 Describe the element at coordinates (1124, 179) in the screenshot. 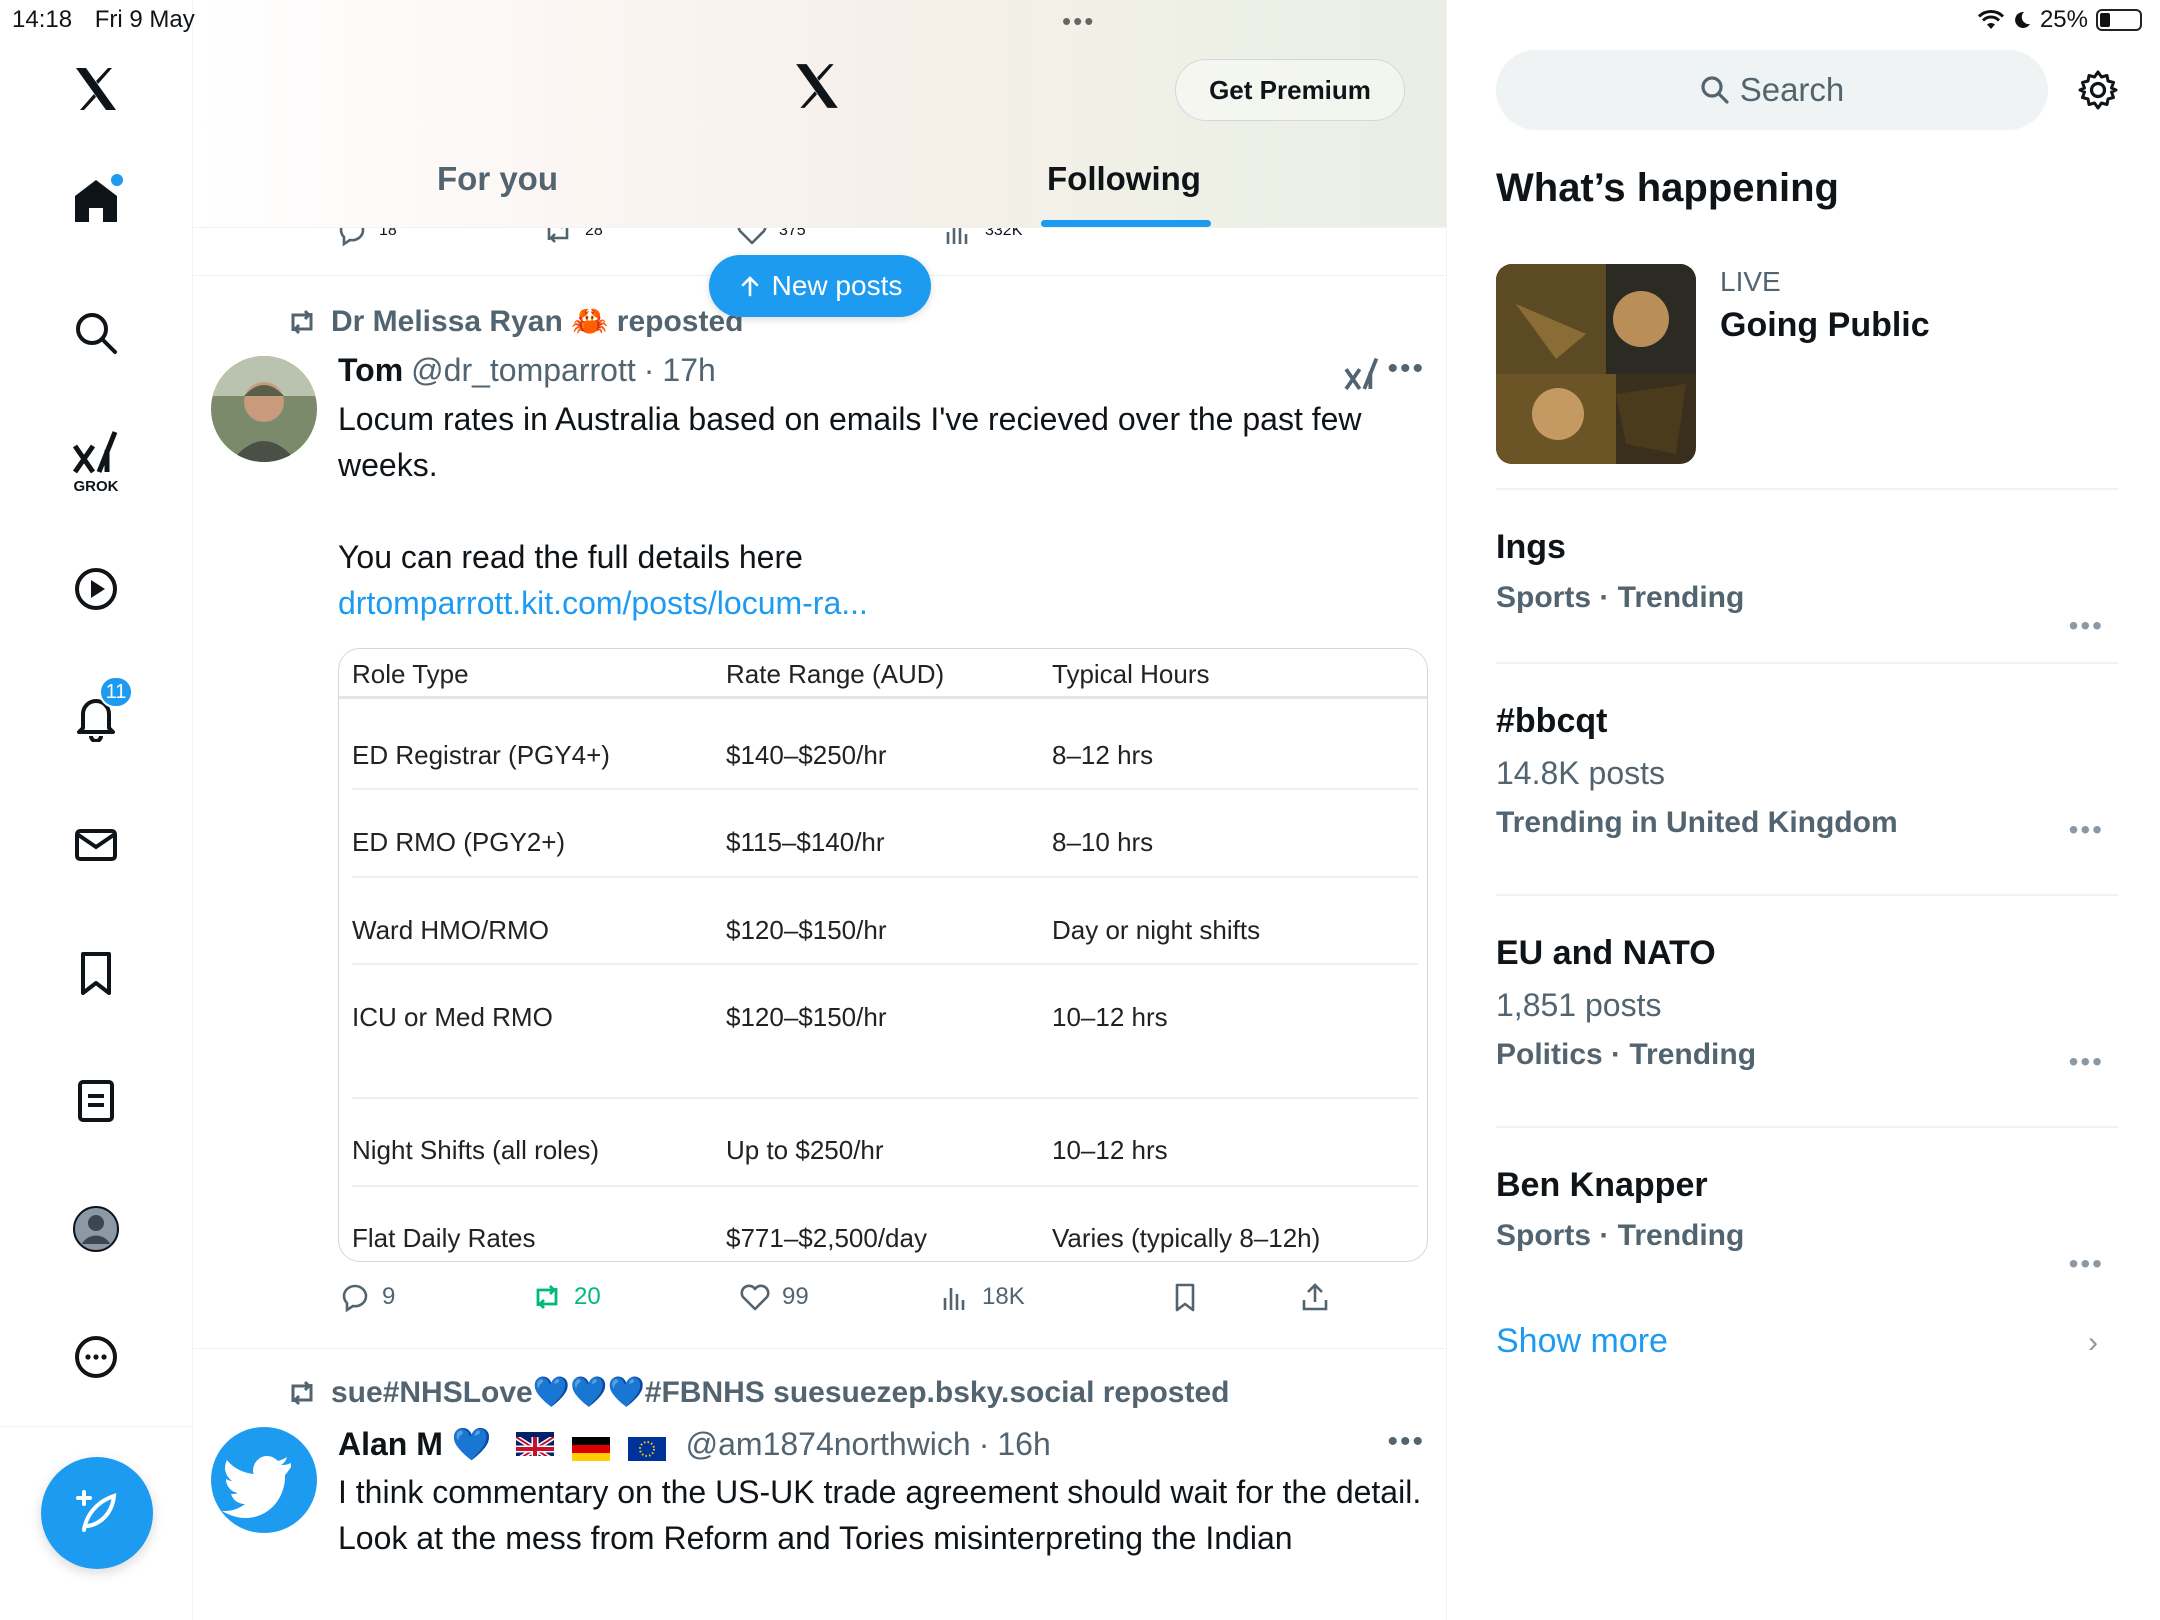

I see `tab-following: Following` at that location.